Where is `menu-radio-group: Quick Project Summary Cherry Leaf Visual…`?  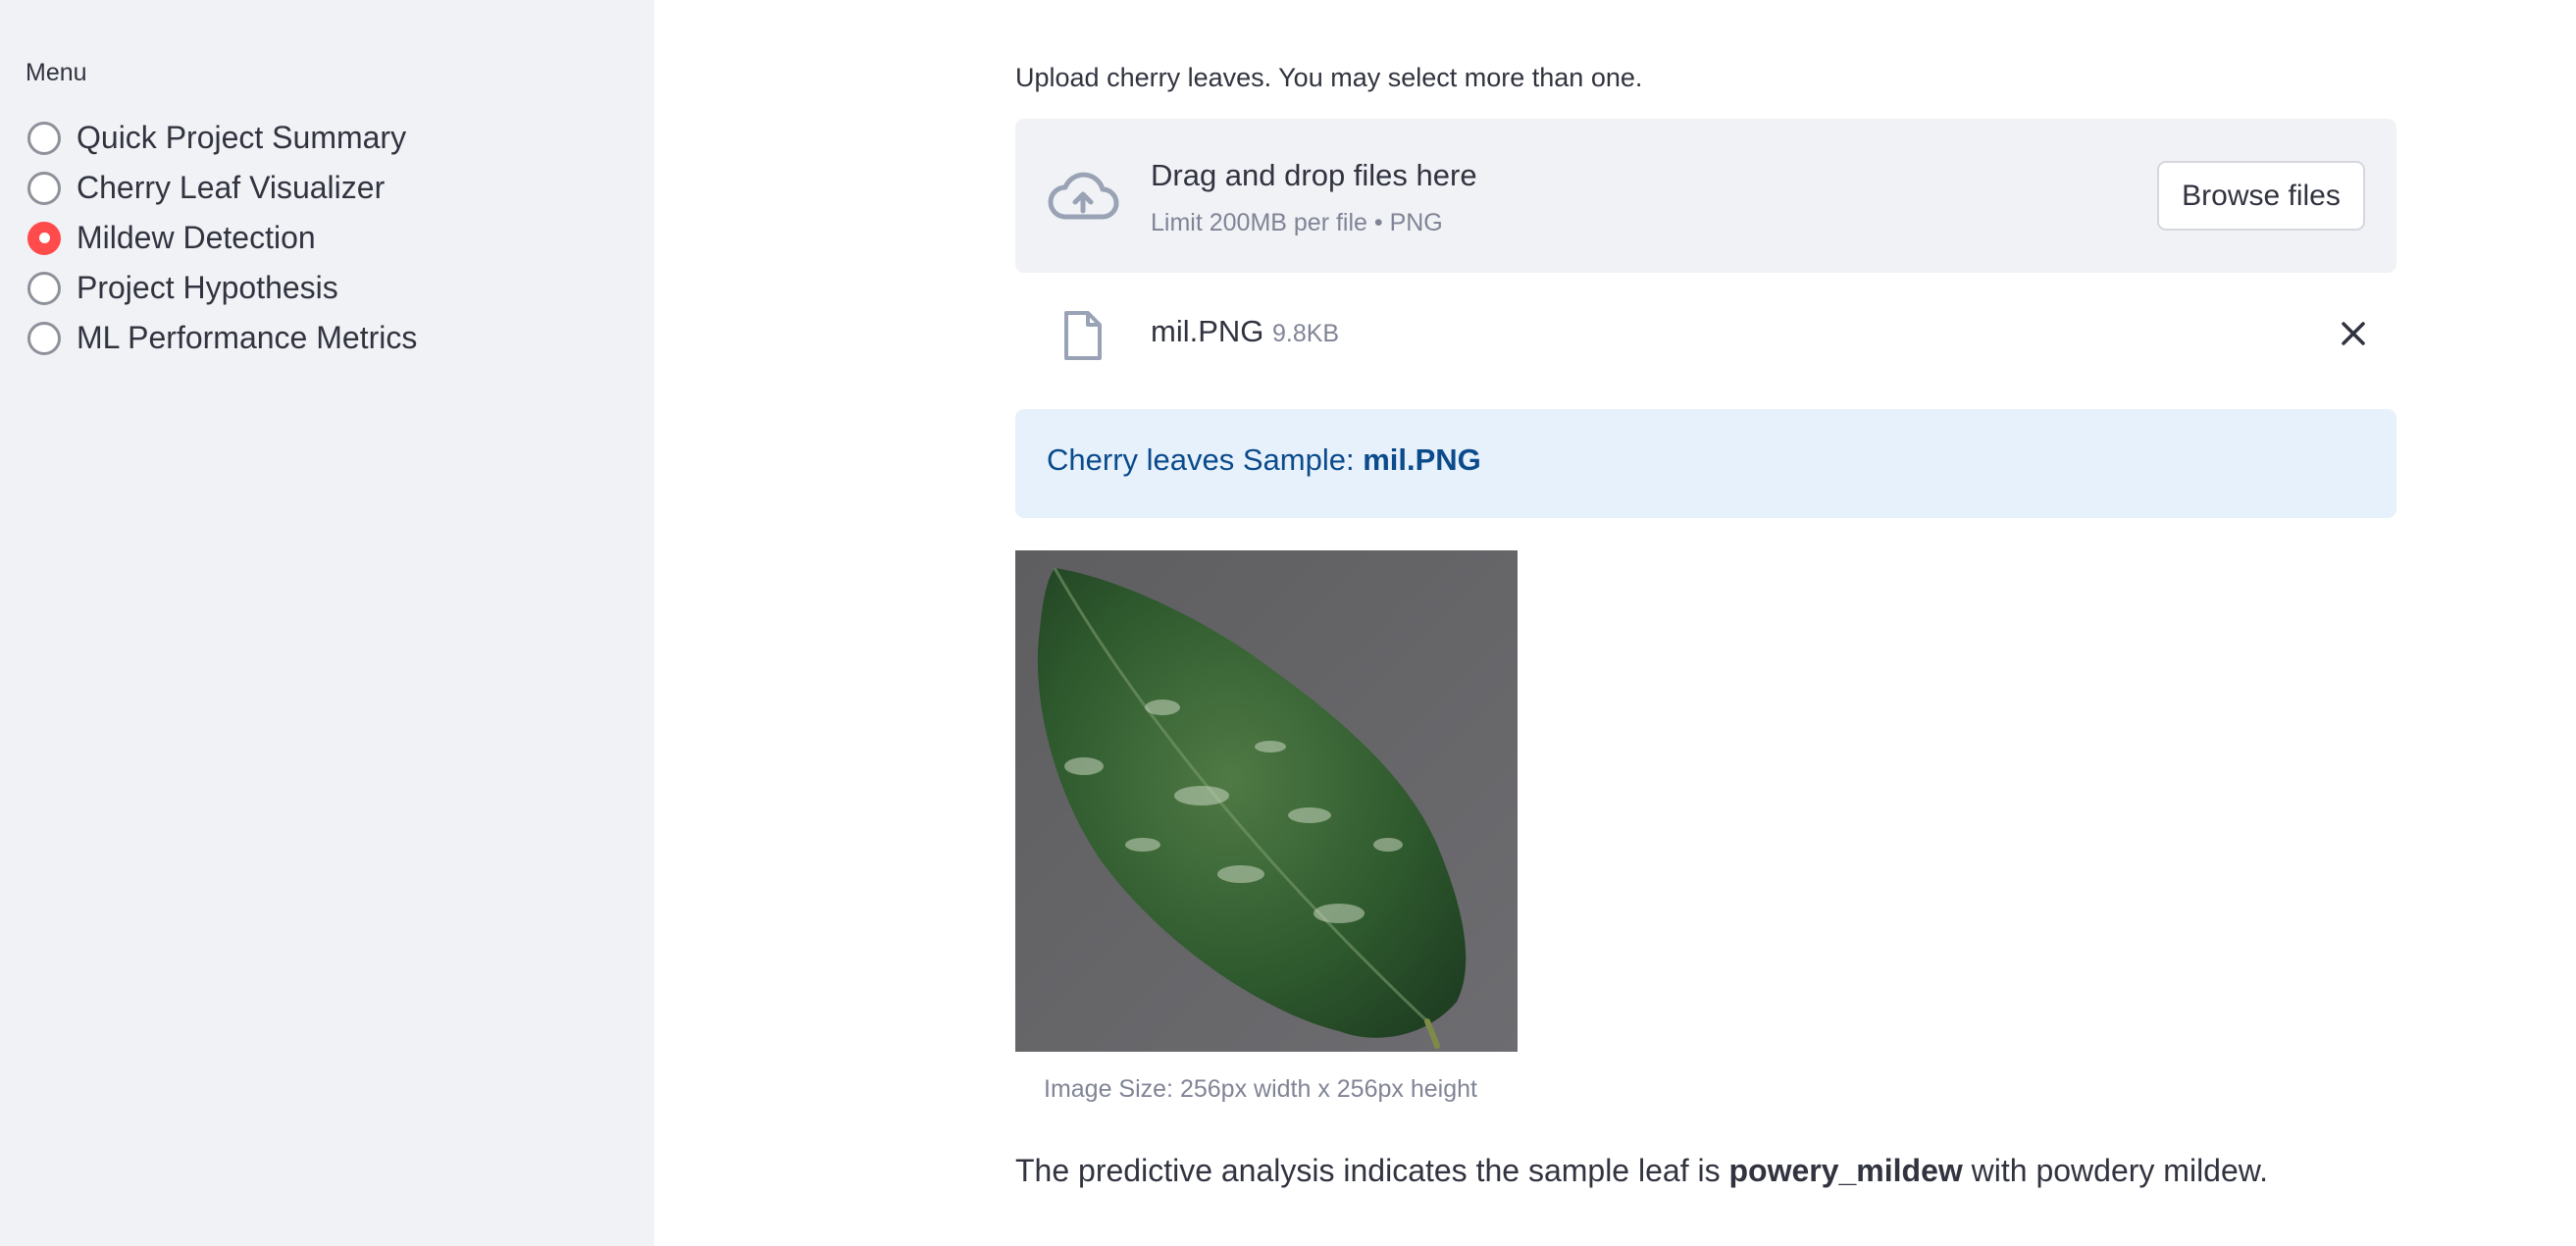
menu-radio-group: Quick Project Summary Cherry Leaf Visual… is located at coordinates (222, 238).